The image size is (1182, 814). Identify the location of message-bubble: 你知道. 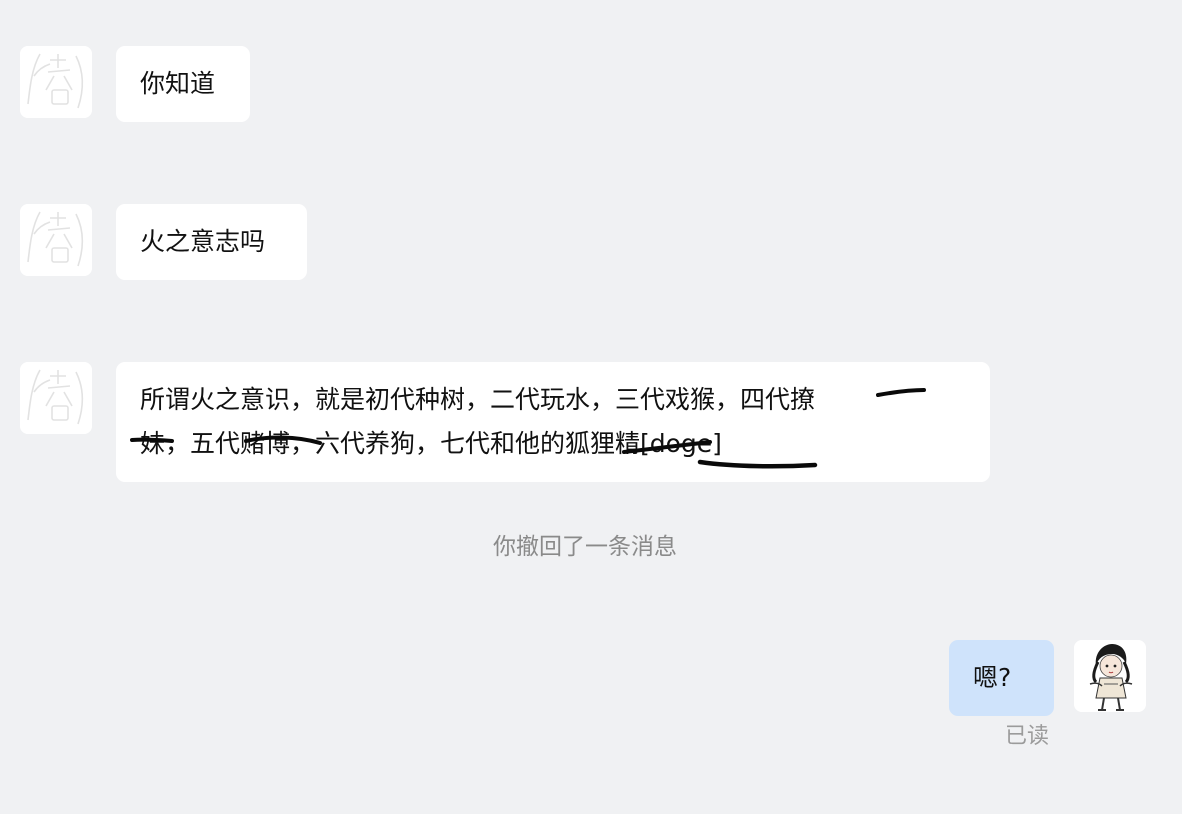
(183, 84).